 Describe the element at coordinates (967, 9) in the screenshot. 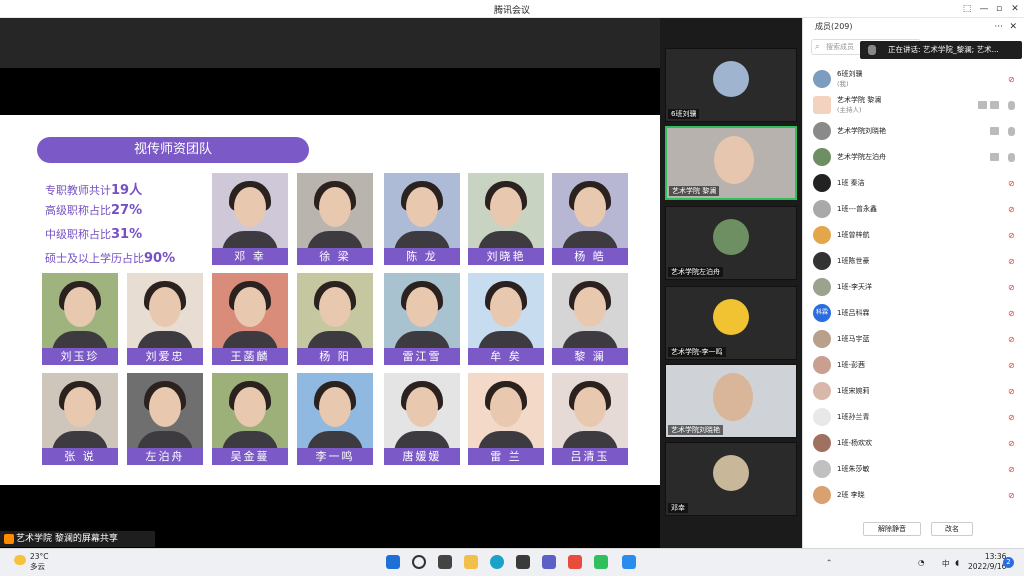

I see `pin-button: ⬚` at that location.